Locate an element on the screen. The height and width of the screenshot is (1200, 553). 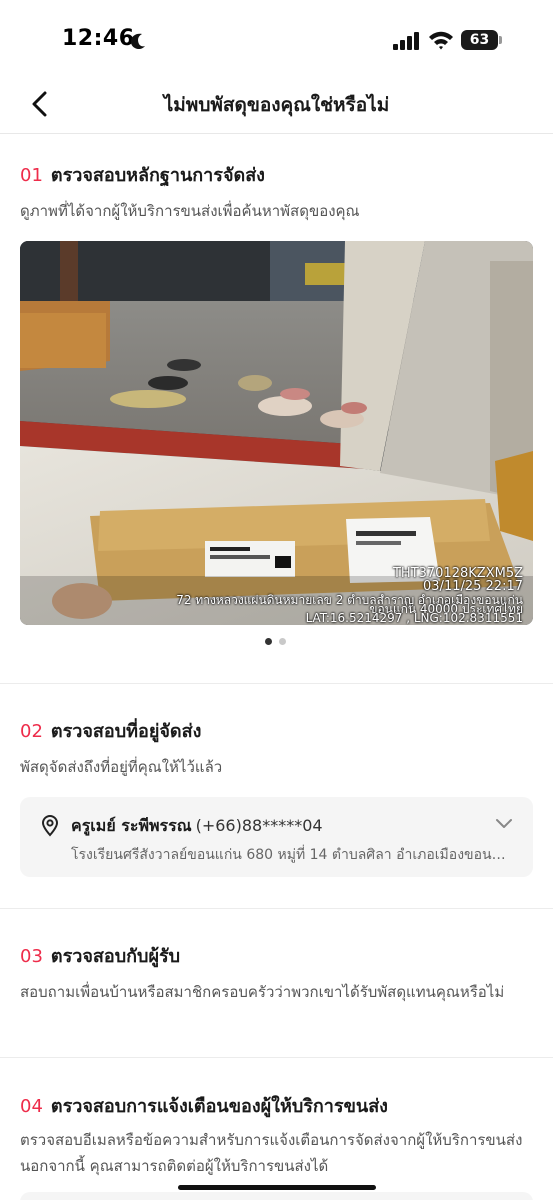
recipient-phone: (+66)88*****04 is located at coordinates (259, 825).